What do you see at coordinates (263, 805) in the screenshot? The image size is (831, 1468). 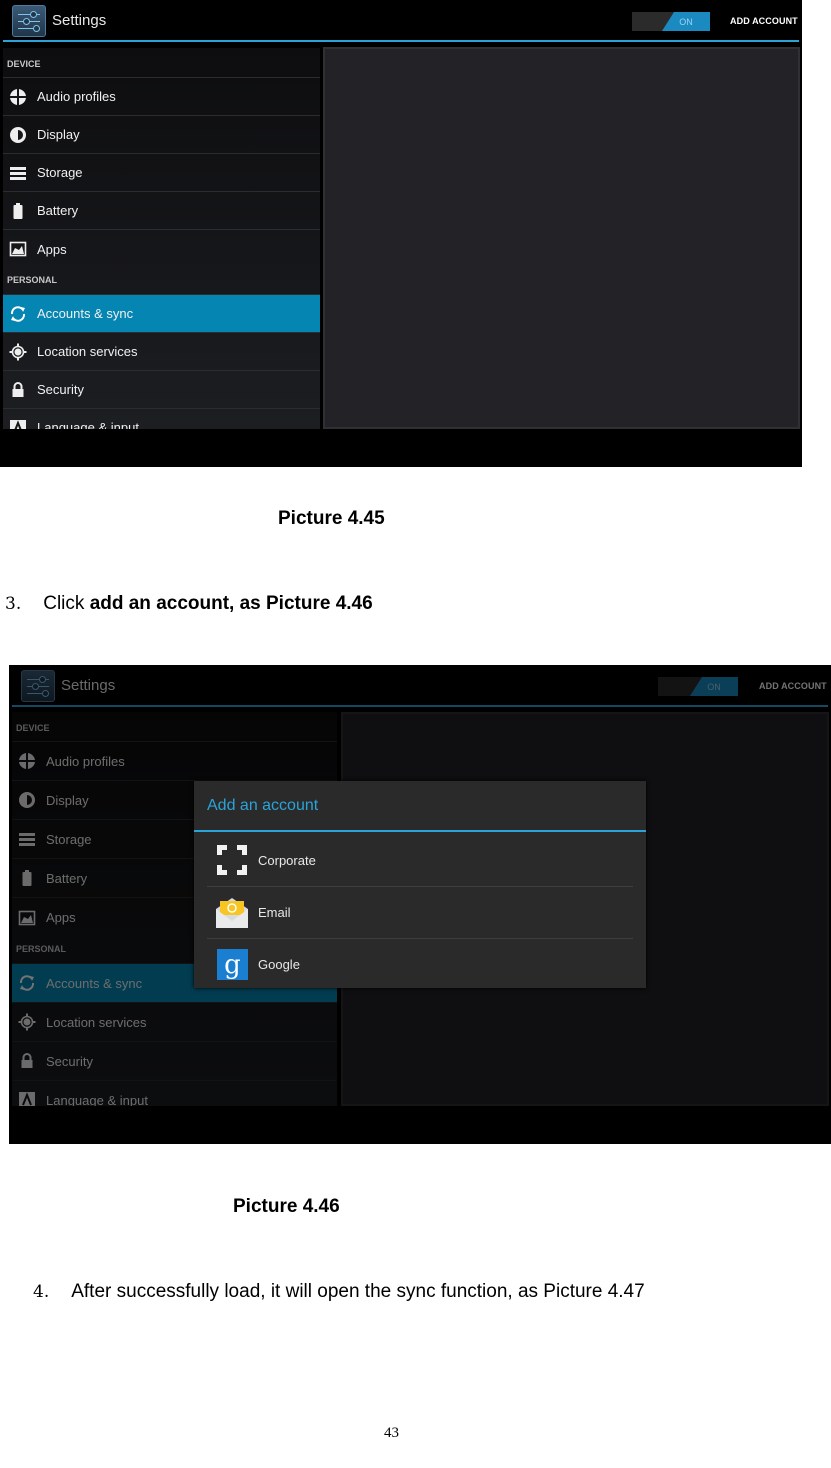 I see `dialog-title: Add an account` at bounding box center [263, 805].